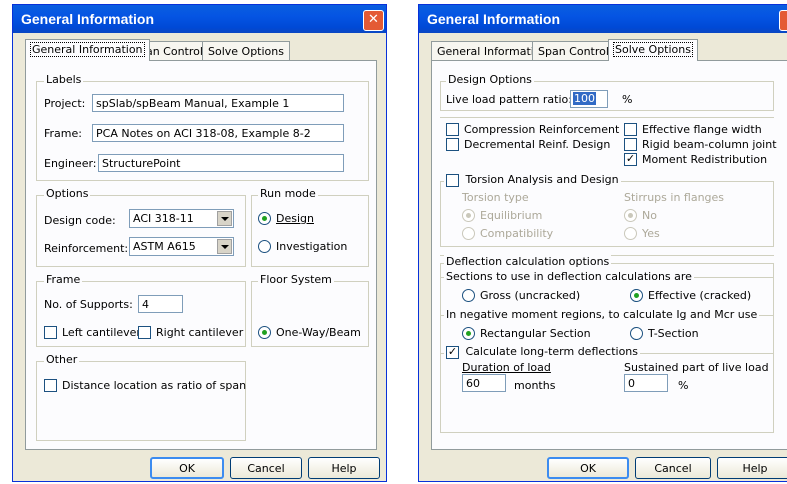 The height and width of the screenshot is (484, 787). Describe the element at coordinates (651, 233) in the screenshot. I see `stirrups-yes-label: Yes` at that location.